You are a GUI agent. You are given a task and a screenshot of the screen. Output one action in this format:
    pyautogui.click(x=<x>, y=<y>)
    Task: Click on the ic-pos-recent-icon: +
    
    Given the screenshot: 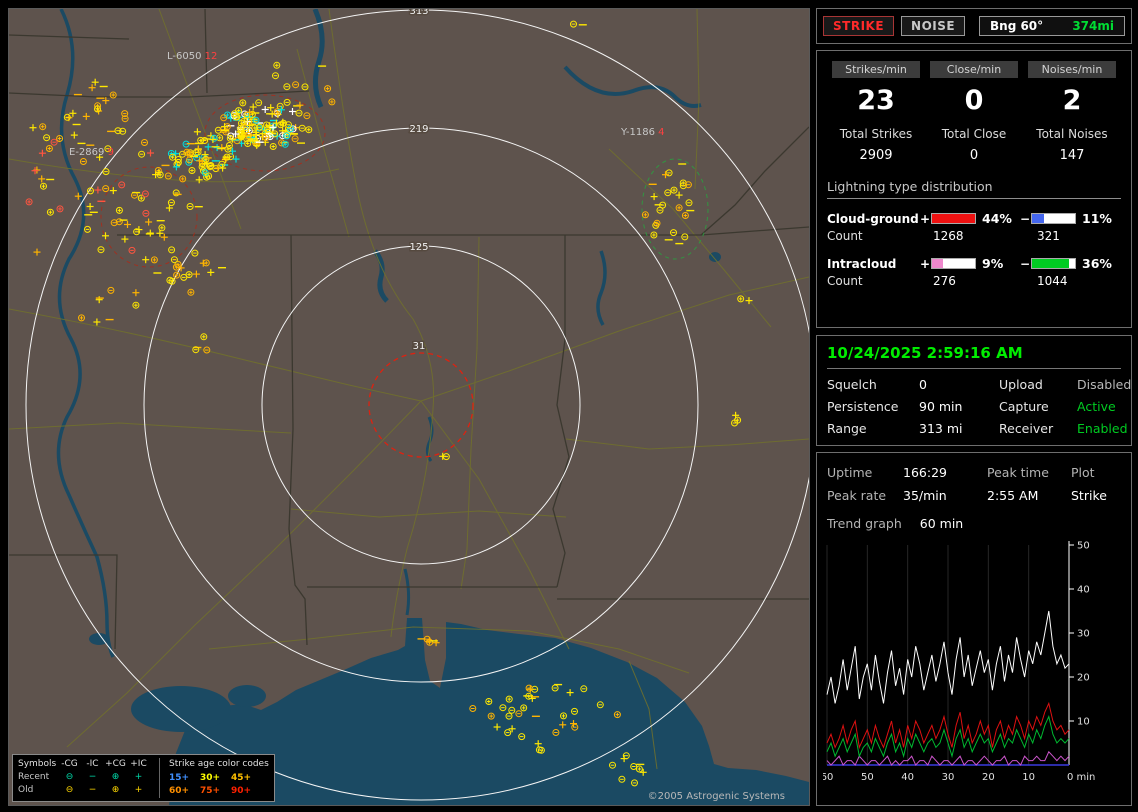 What is the action you would take?
    pyautogui.click(x=138, y=776)
    